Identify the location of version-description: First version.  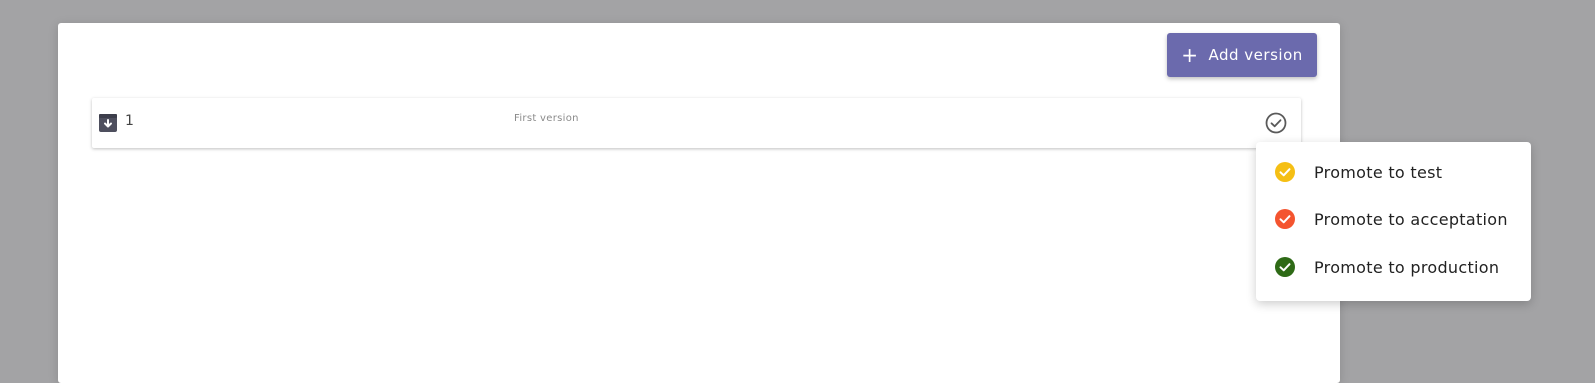
(546, 118).